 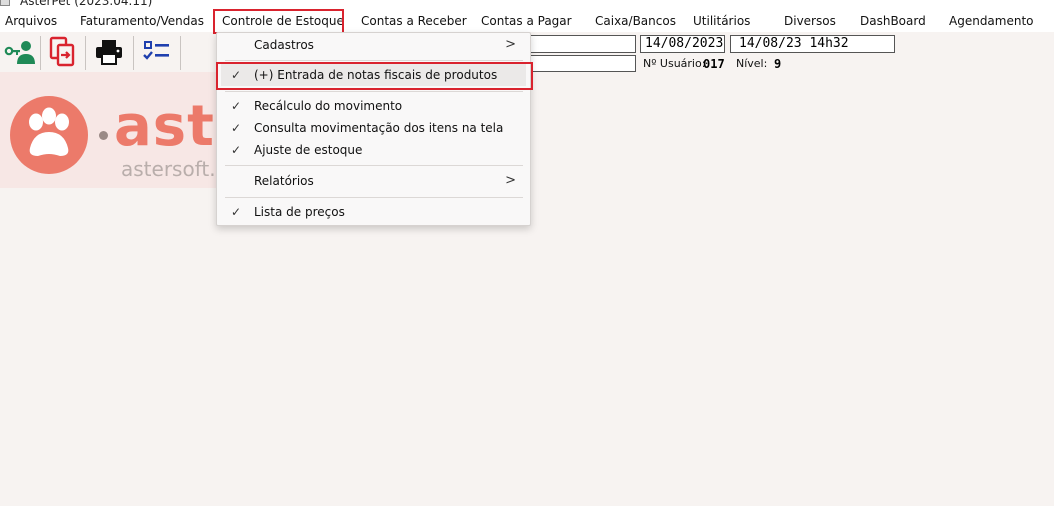 I want to click on print-button, so click(x=109, y=52).